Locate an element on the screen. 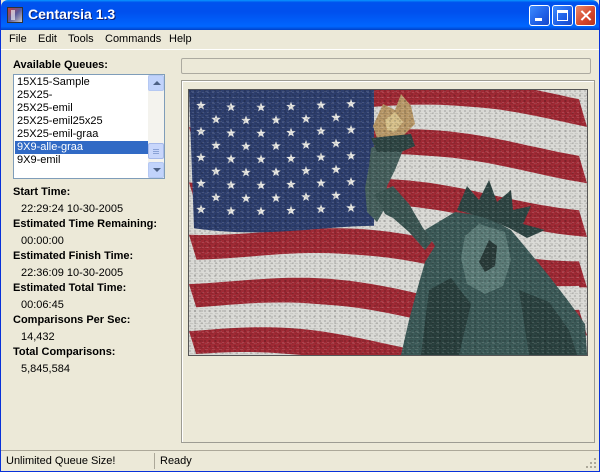 The height and width of the screenshot is (472, 600). queue-list-item: 9X9-alle-graa is located at coordinates (81, 147).